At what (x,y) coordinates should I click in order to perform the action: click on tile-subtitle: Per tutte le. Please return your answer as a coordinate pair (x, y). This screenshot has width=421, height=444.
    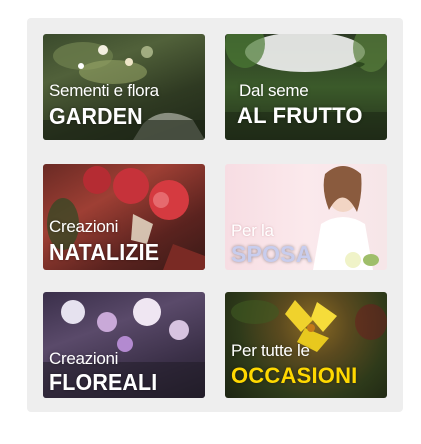
    Looking at the image, I should click on (270, 350).